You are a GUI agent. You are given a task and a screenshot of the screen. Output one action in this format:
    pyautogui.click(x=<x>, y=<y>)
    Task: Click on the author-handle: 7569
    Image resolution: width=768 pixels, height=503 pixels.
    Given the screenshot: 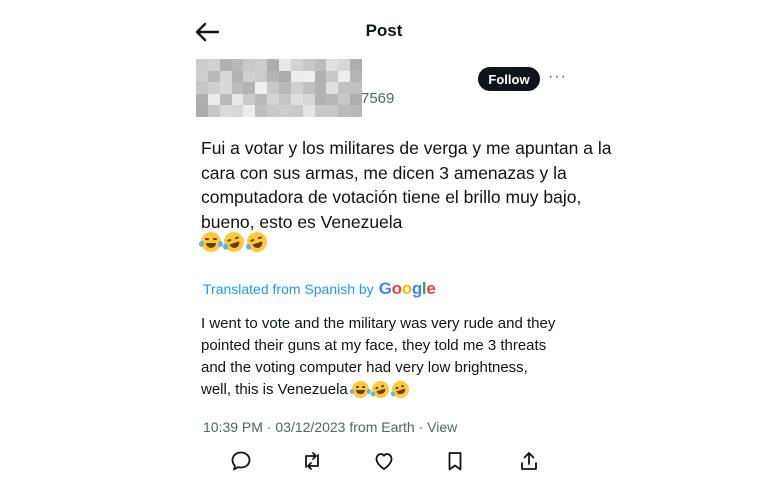 What is the action you would take?
    pyautogui.click(x=378, y=98)
    